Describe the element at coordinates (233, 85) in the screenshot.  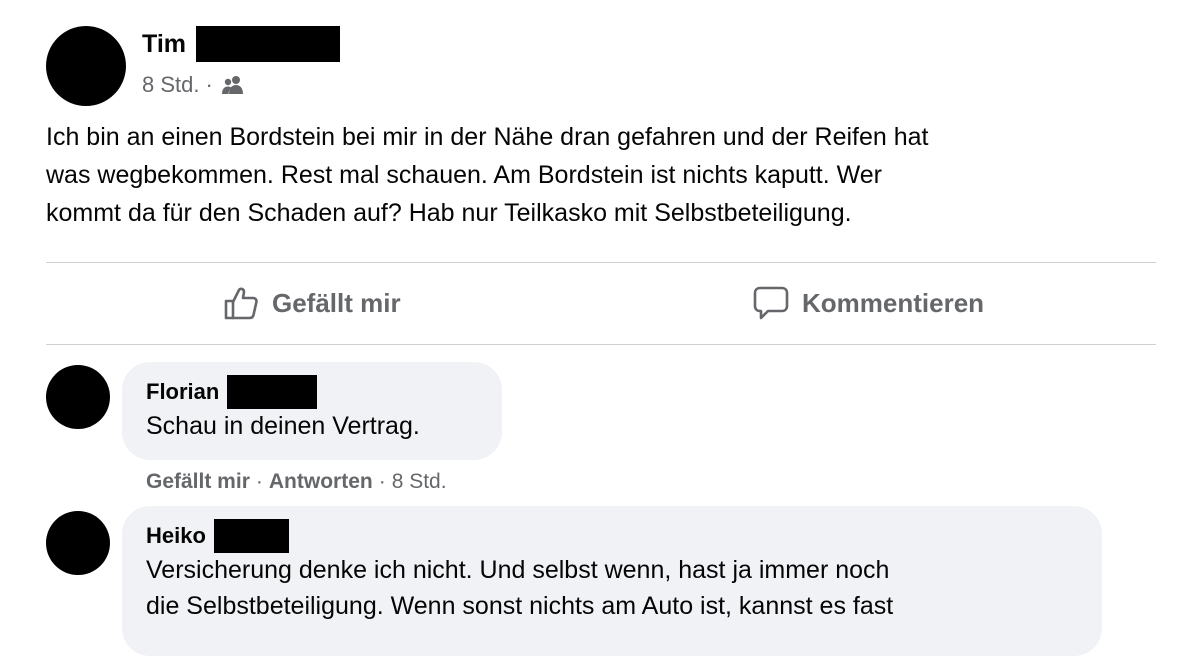
I see `friends-icon` at that location.